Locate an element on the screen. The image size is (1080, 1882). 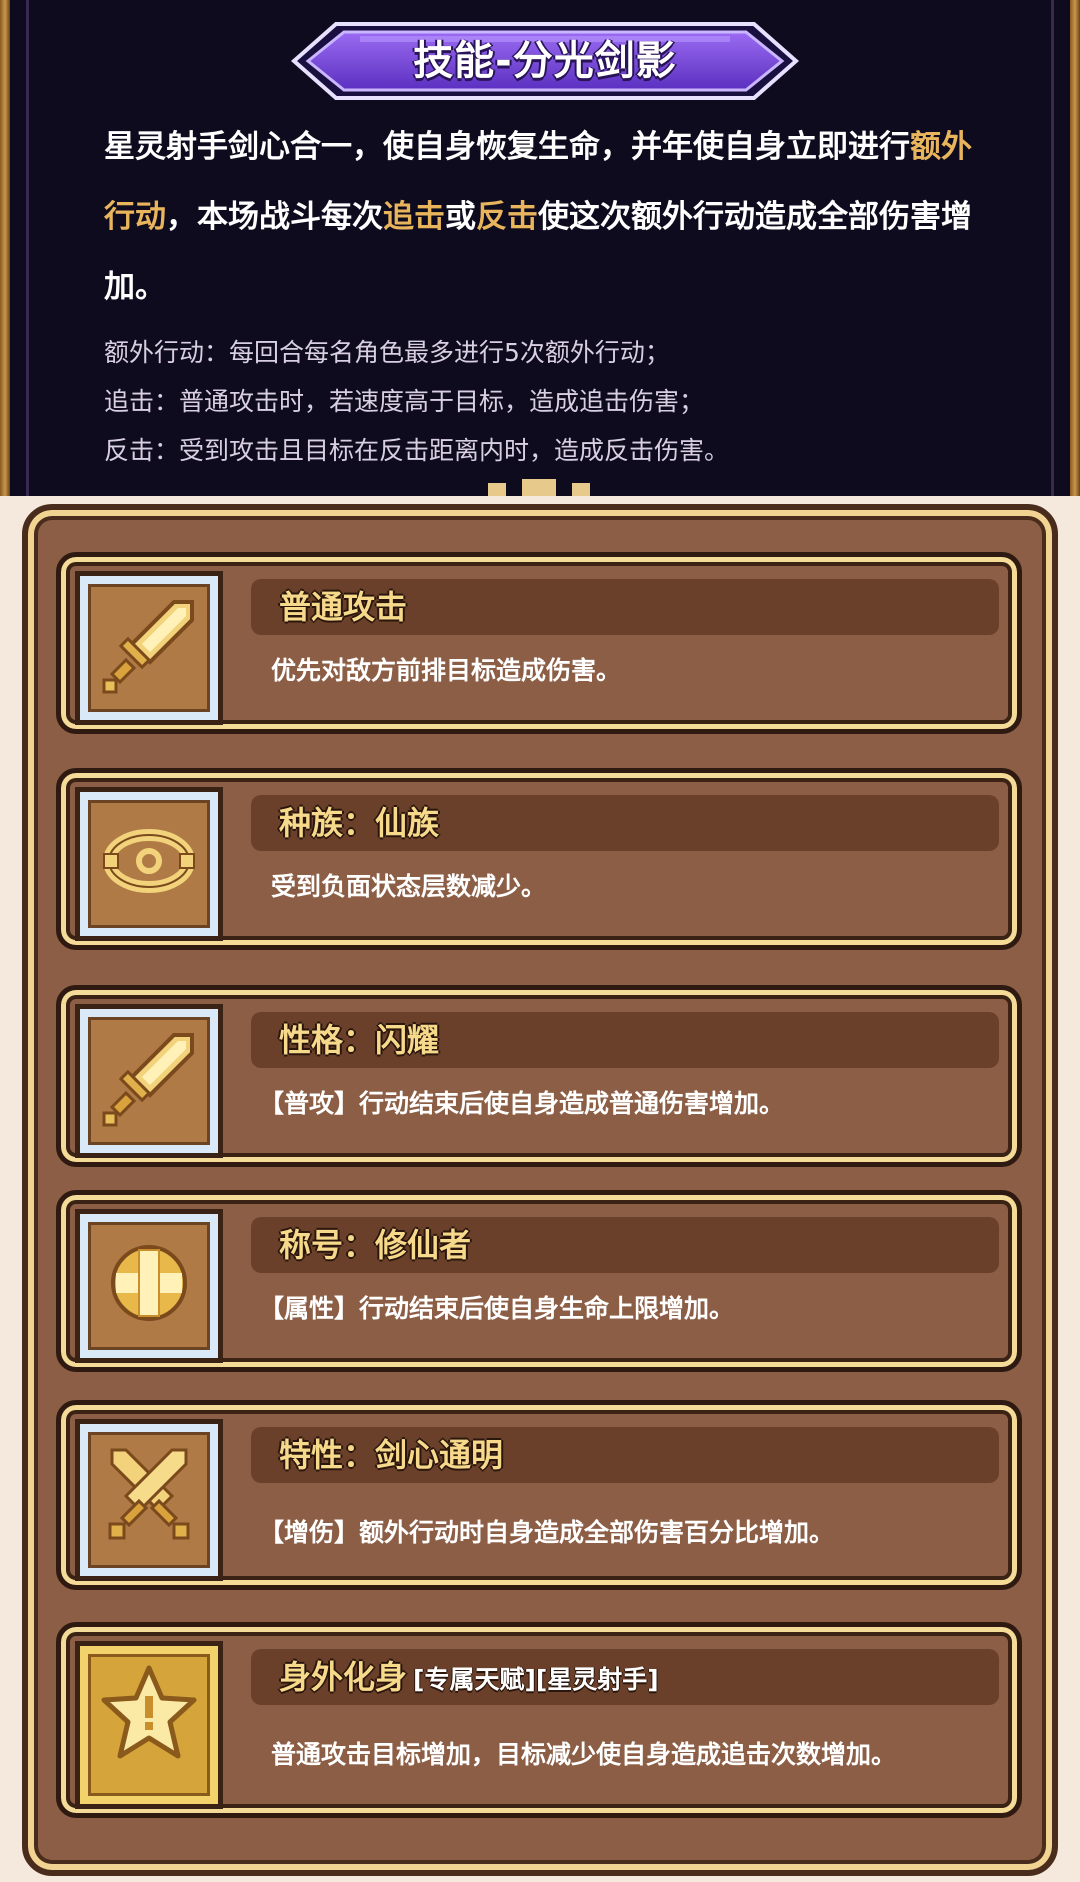
description-text: 星灵射手剑心合一，使自身恢复生命，并年使自身立即进行 is located at coordinates (507, 147).